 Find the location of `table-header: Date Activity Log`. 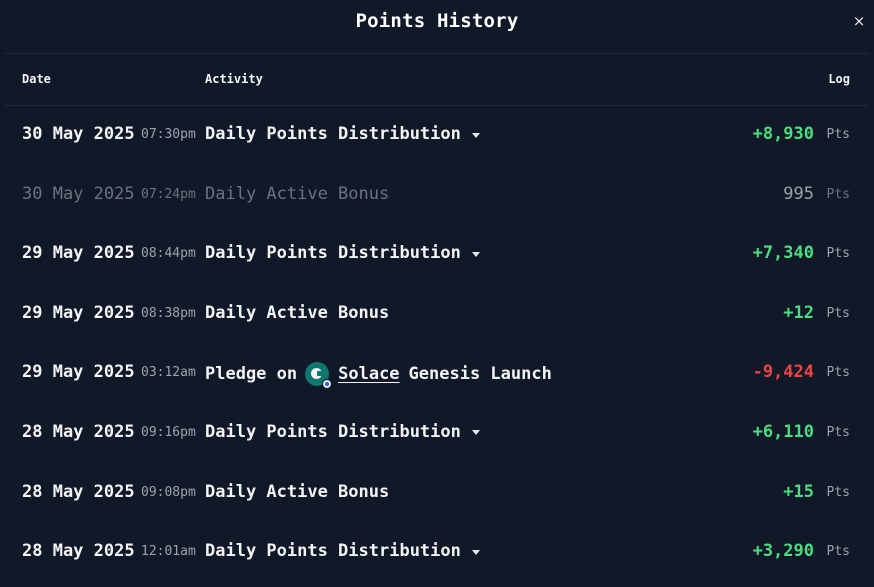

table-header: Date Activity Log is located at coordinates (437, 80).